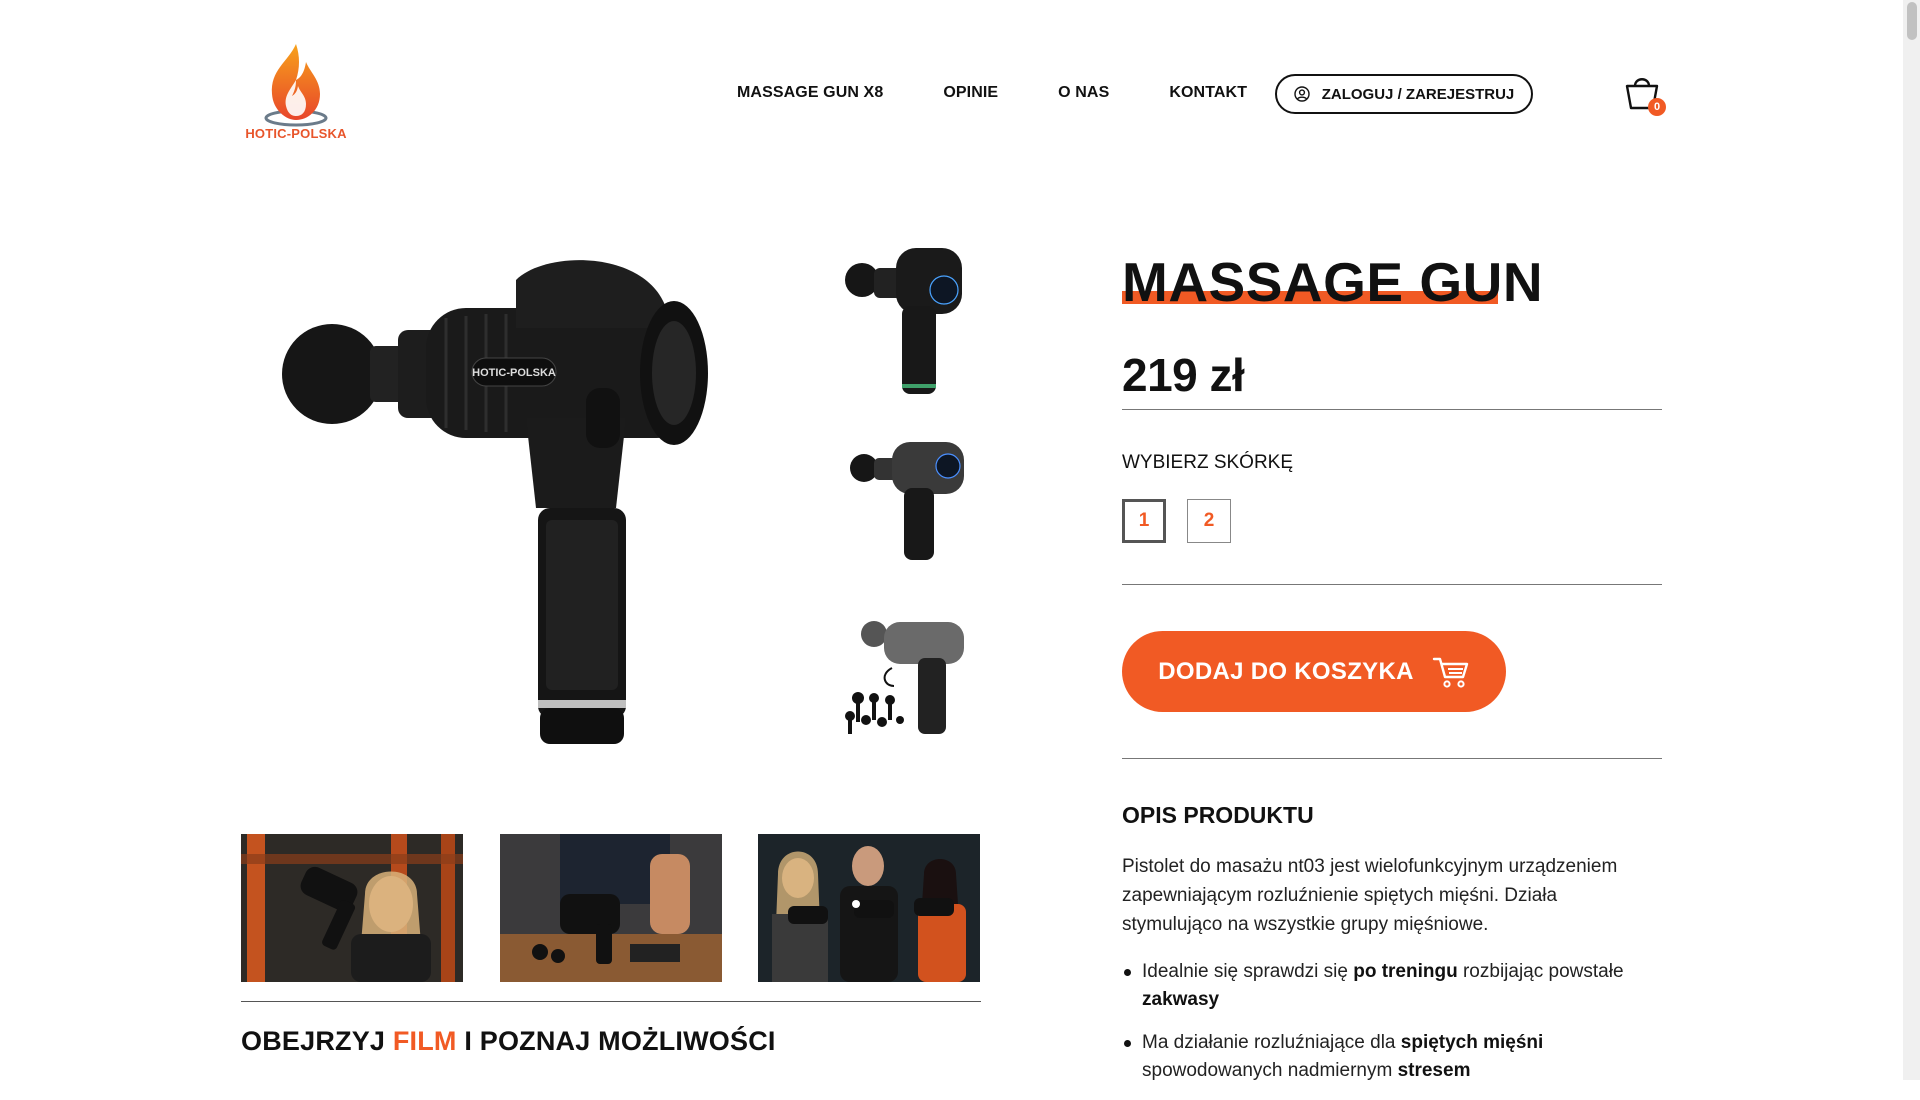  I want to click on user-icon, so click(1302, 94).